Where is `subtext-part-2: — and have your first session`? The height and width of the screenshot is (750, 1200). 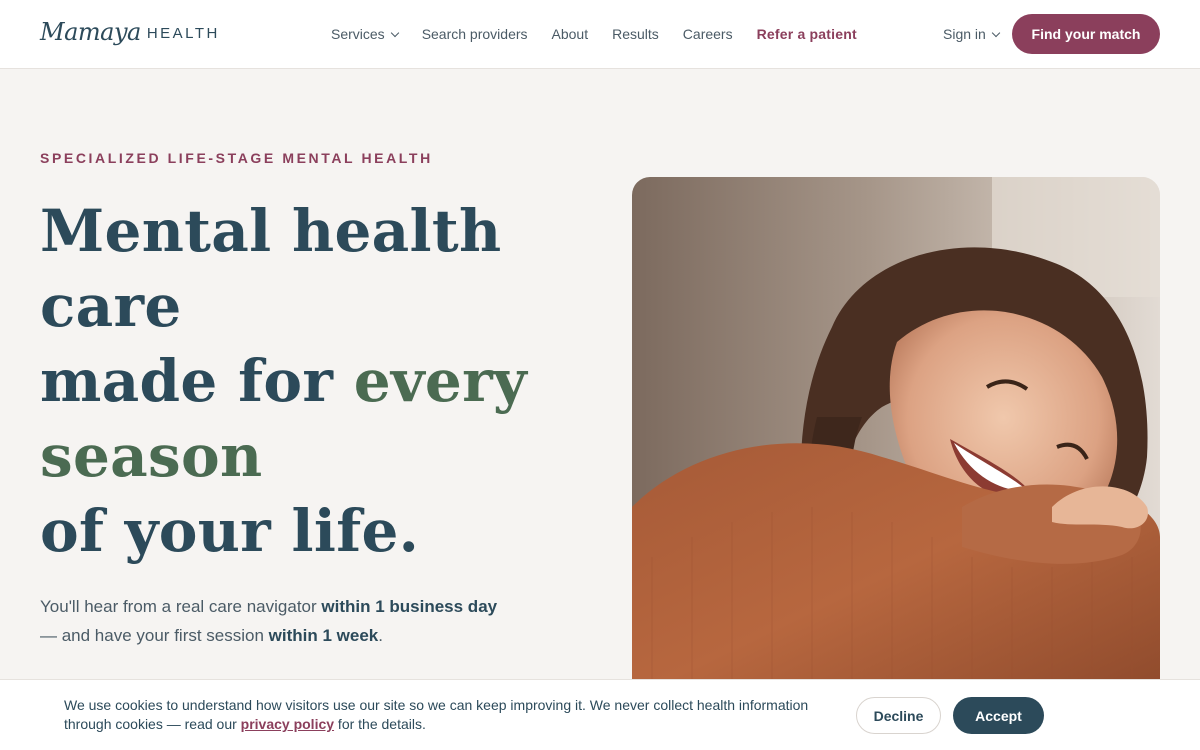
subtext-part-2: — and have your first session is located at coordinates (154, 635).